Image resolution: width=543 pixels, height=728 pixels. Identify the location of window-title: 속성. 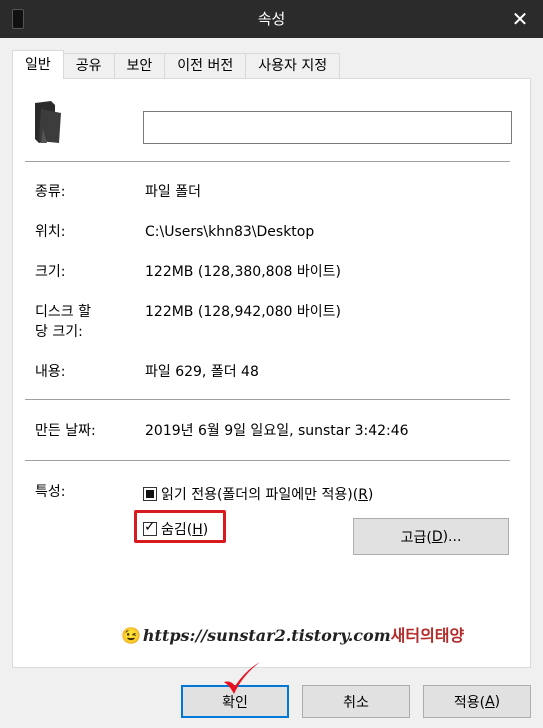
(271, 19).